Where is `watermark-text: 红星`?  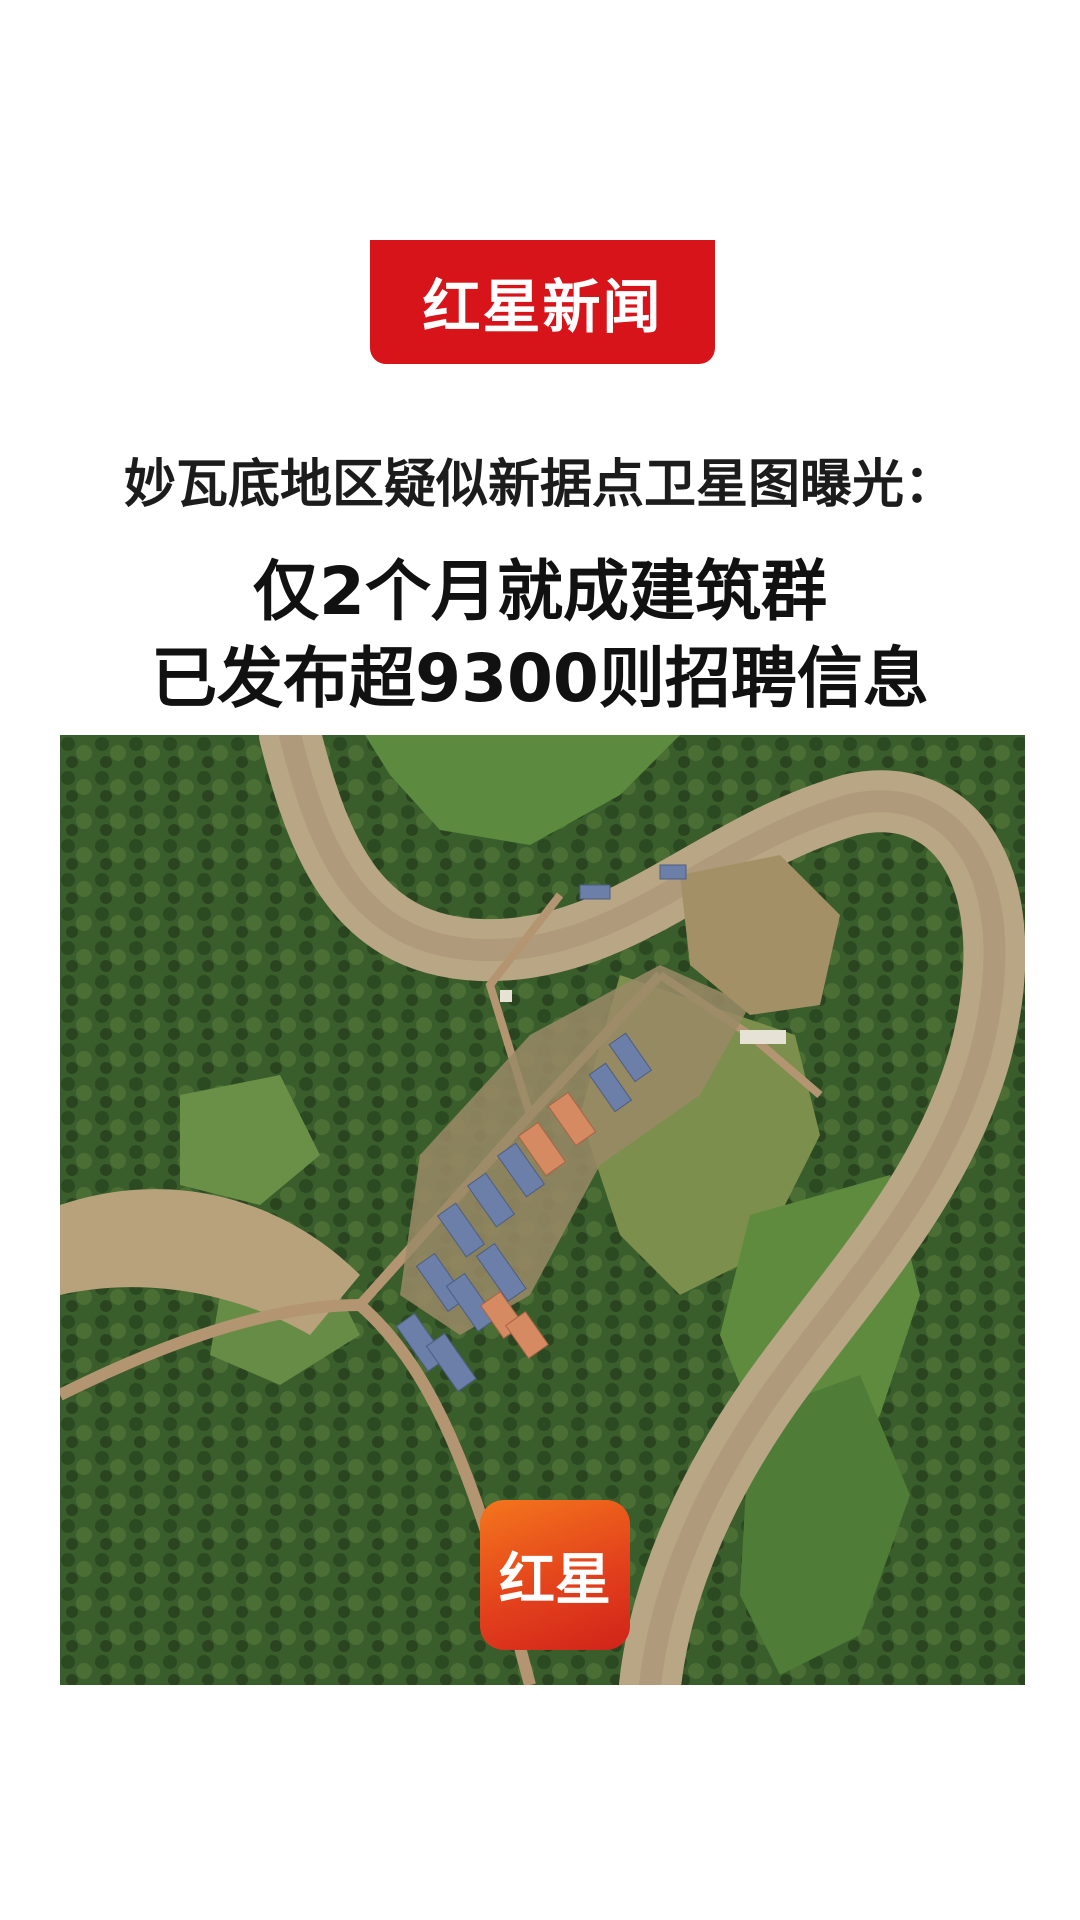 watermark-text: 红星 is located at coordinates (555, 1579).